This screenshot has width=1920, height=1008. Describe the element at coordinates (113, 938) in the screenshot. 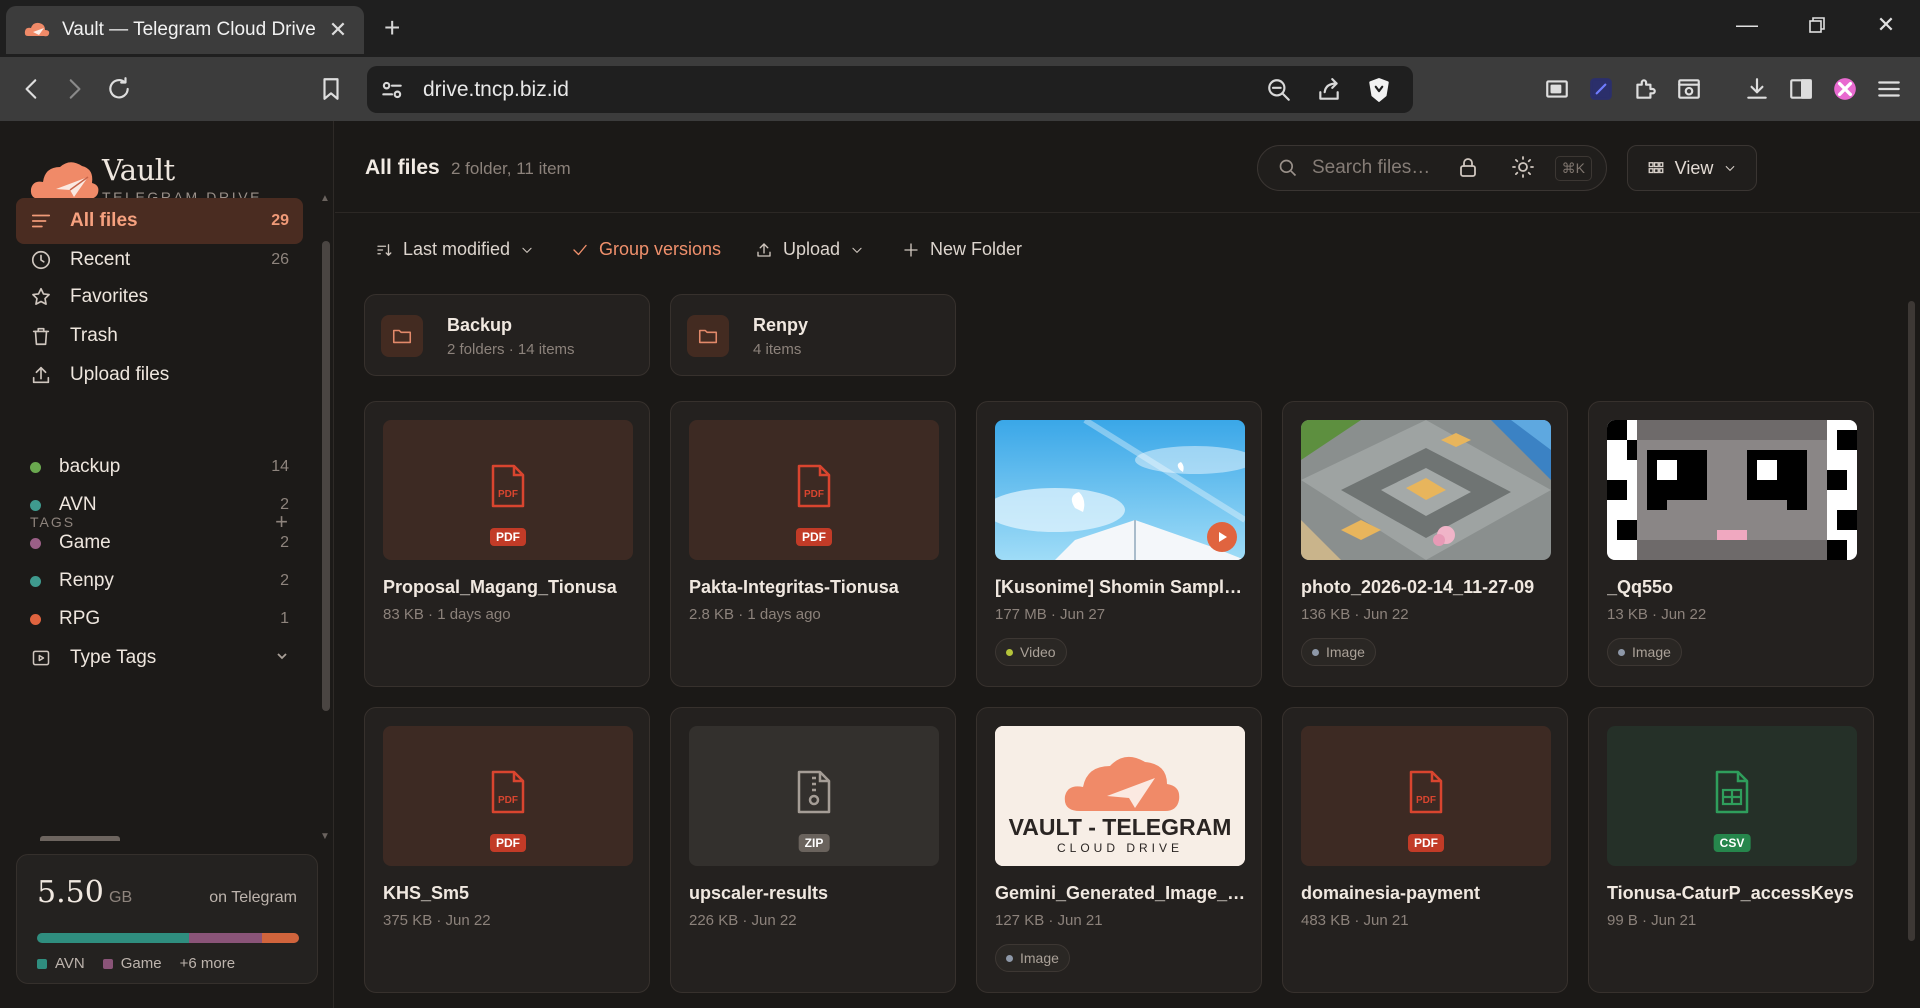

I see `storage-segment` at that location.